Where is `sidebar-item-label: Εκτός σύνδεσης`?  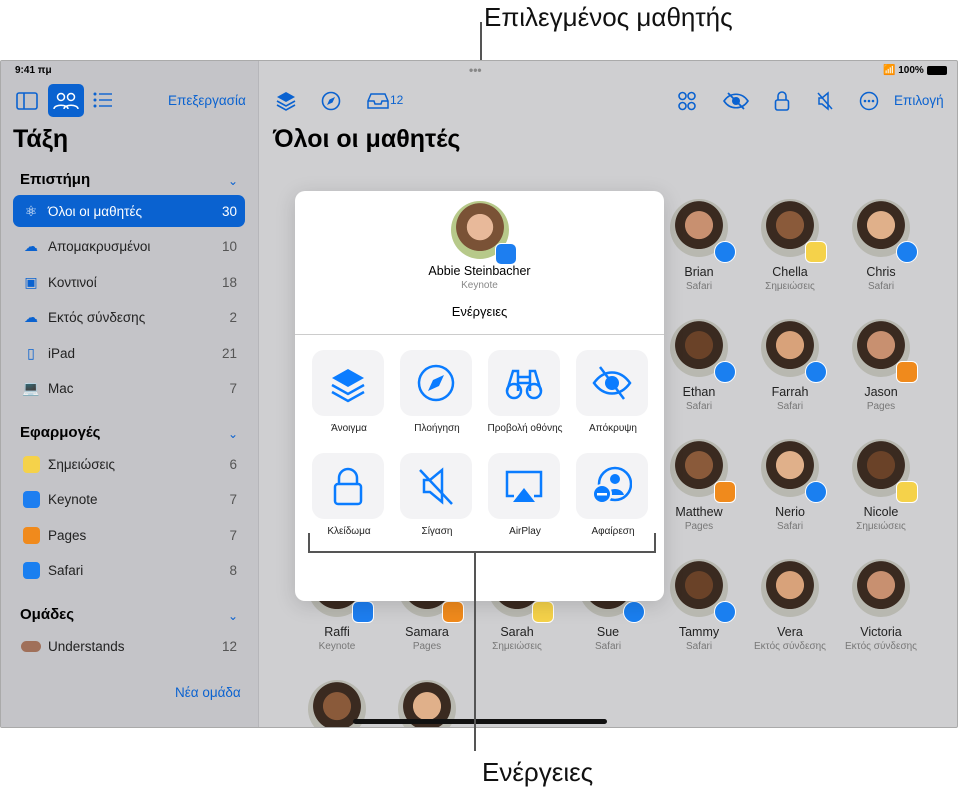 sidebar-item-label: Εκτός σύνδεσης is located at coordinates (97, 317).